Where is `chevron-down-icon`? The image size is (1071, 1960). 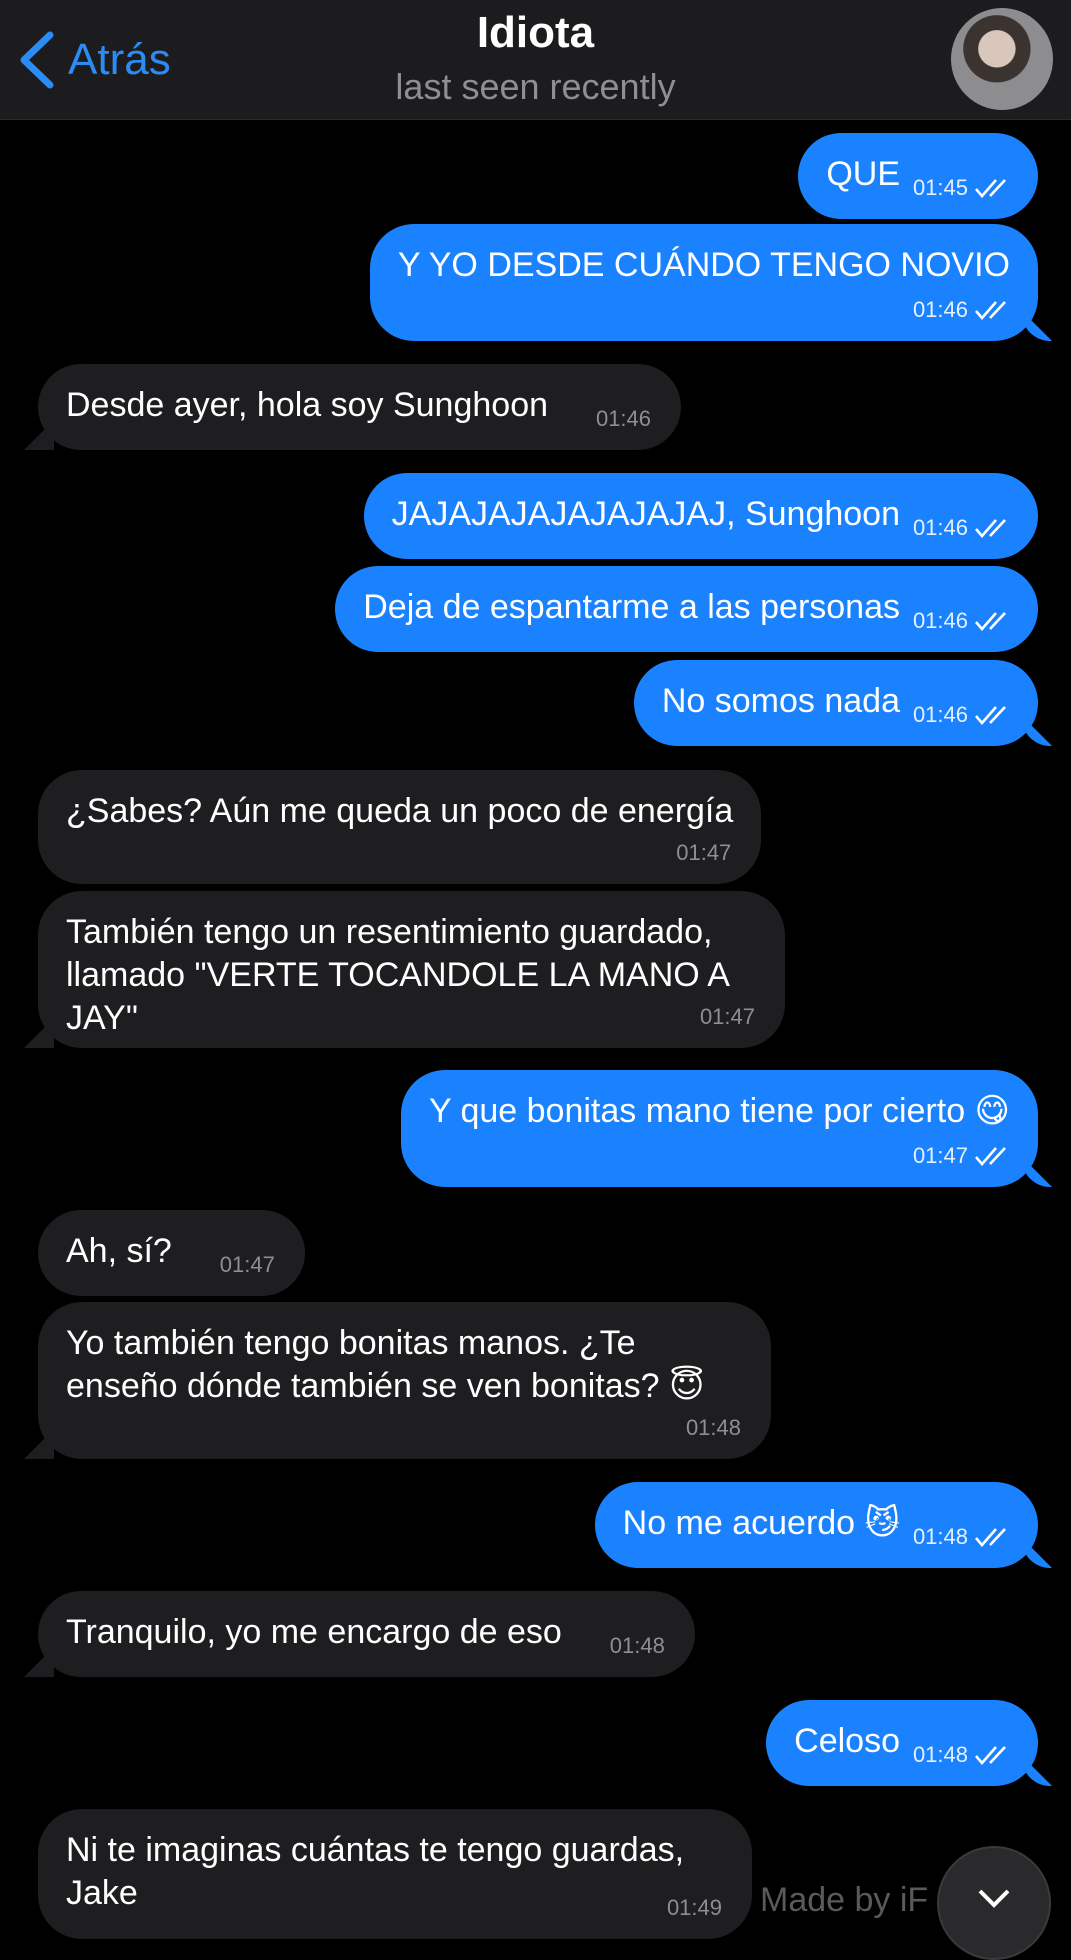
chevron-down-icon is located at coordinates (994, 1900).